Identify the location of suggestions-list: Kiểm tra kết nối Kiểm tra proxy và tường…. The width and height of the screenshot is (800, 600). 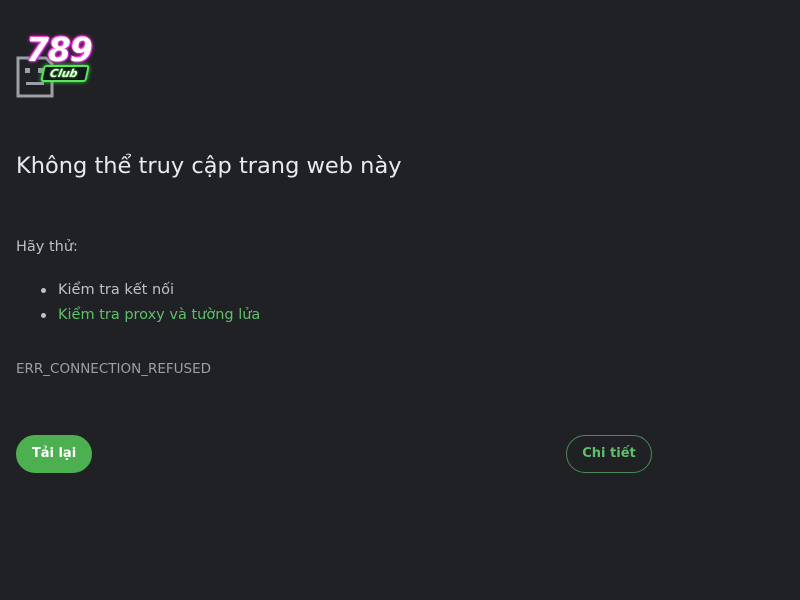
(138, 303).